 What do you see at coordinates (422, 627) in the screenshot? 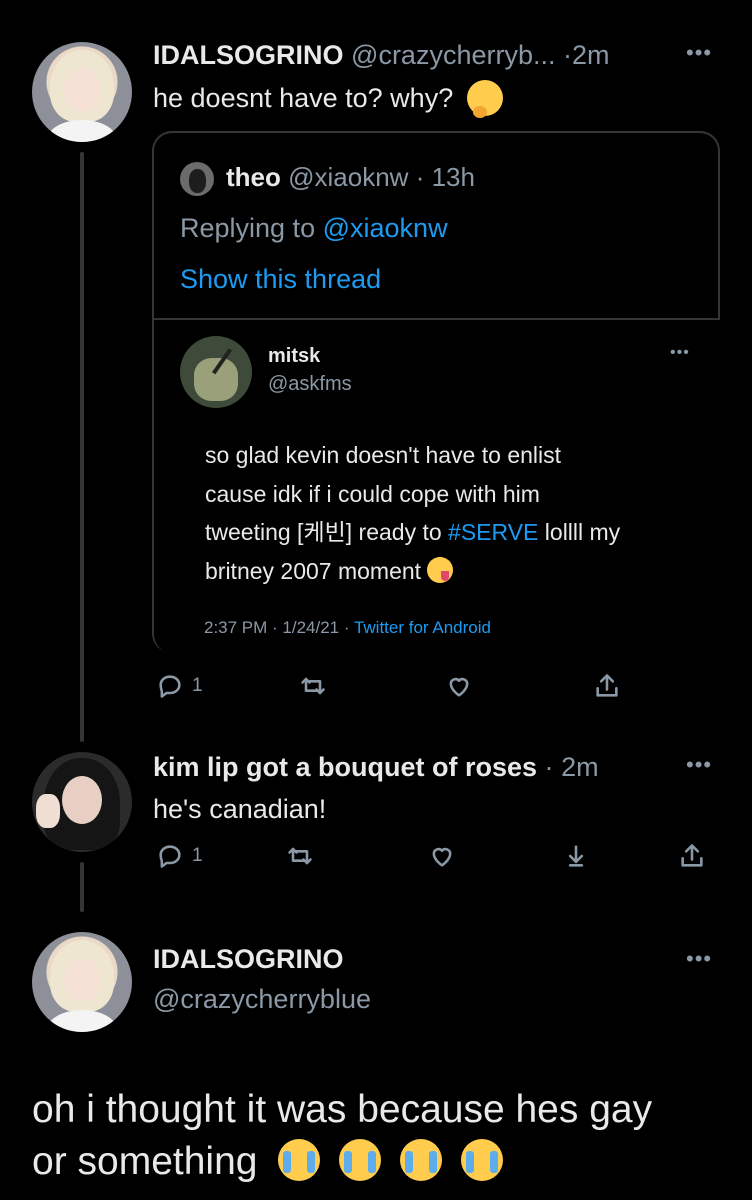
I see `embedded-source: Twitter for Android` at bounding box center [422, 627].